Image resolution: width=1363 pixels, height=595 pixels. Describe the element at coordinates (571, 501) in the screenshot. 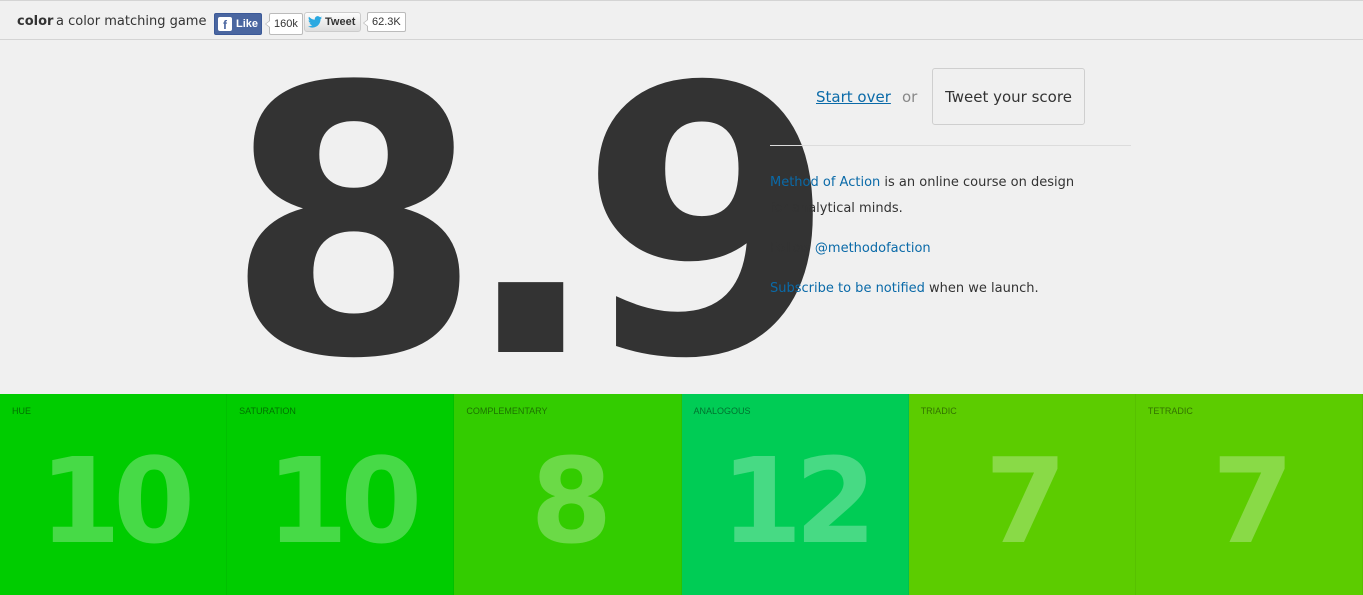

I see `tile-value: 8` at that location.